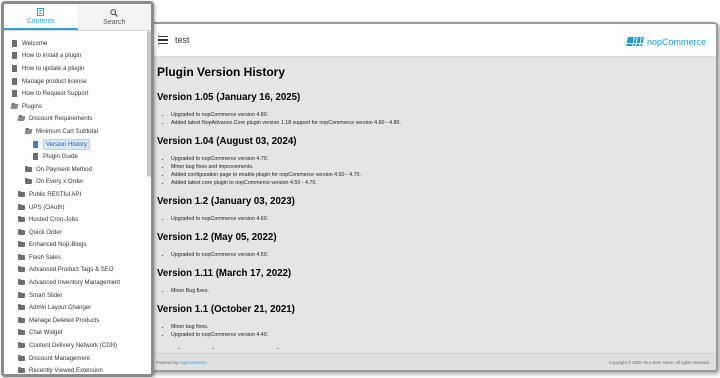 The image size is (720, 378). Describe the element at coordinates (439, 255) in the screenshot. I see `version-note: Upgraded to nopCommerce version 4.50.` at that location.